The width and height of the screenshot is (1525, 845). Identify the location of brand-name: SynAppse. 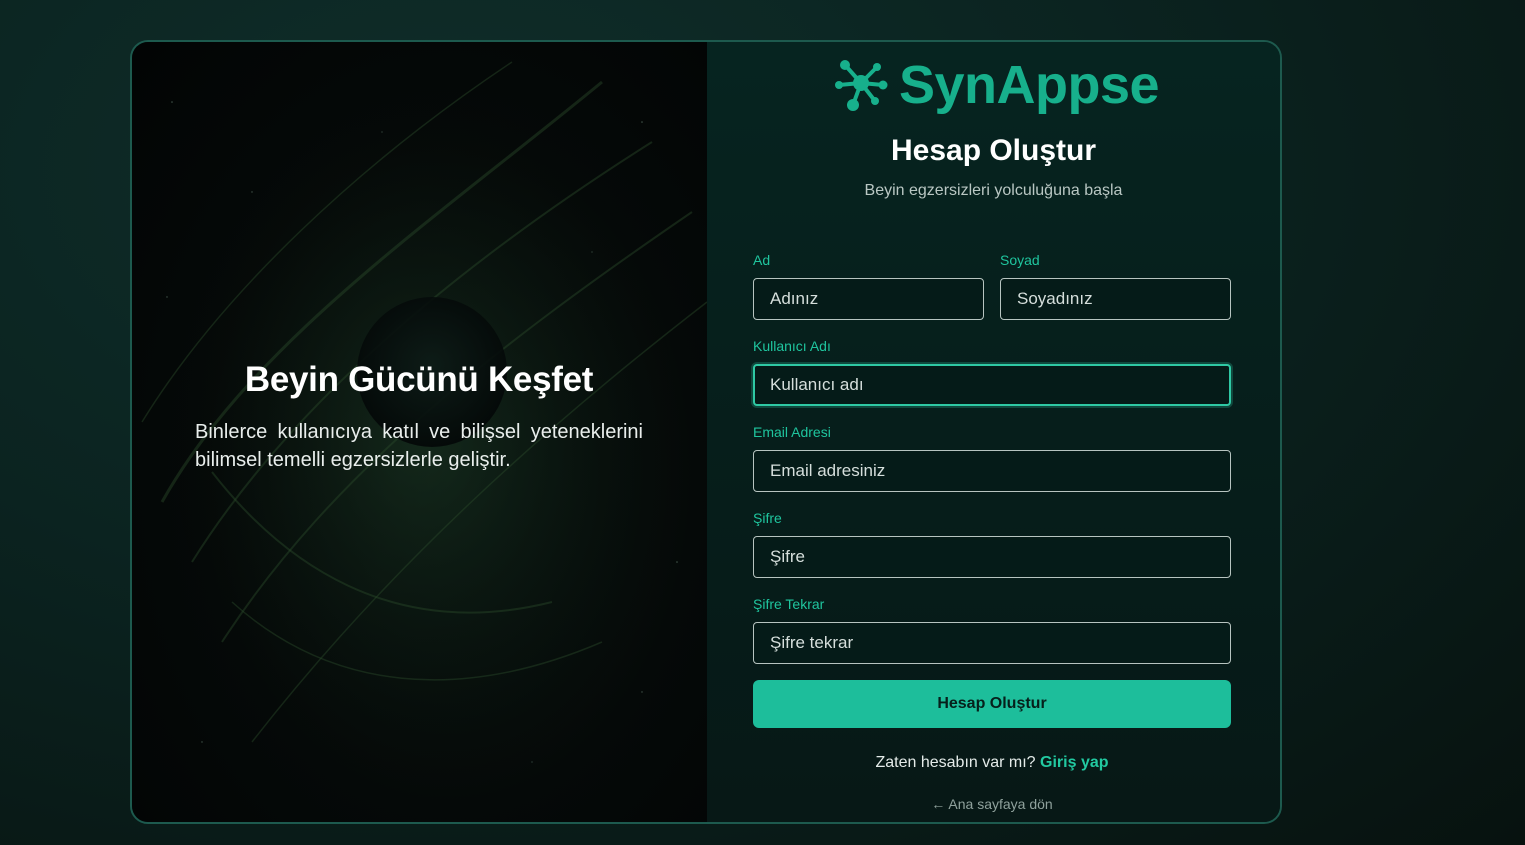
(1029, 85).